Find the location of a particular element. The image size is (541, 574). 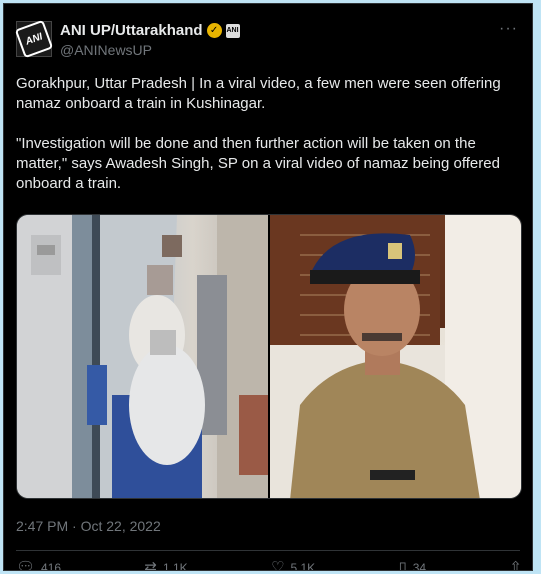

more-options-icon: ··· is located at coordinates (508, 29).